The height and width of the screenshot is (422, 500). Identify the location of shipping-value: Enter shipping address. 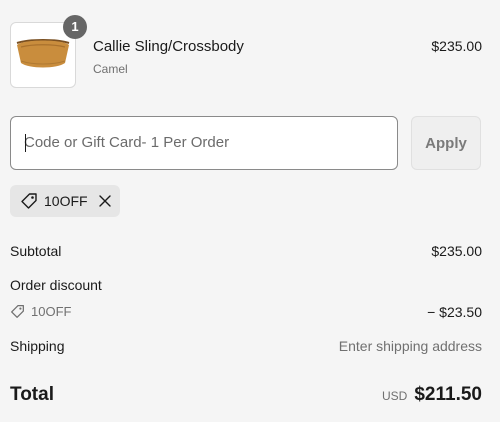
(410, 346).